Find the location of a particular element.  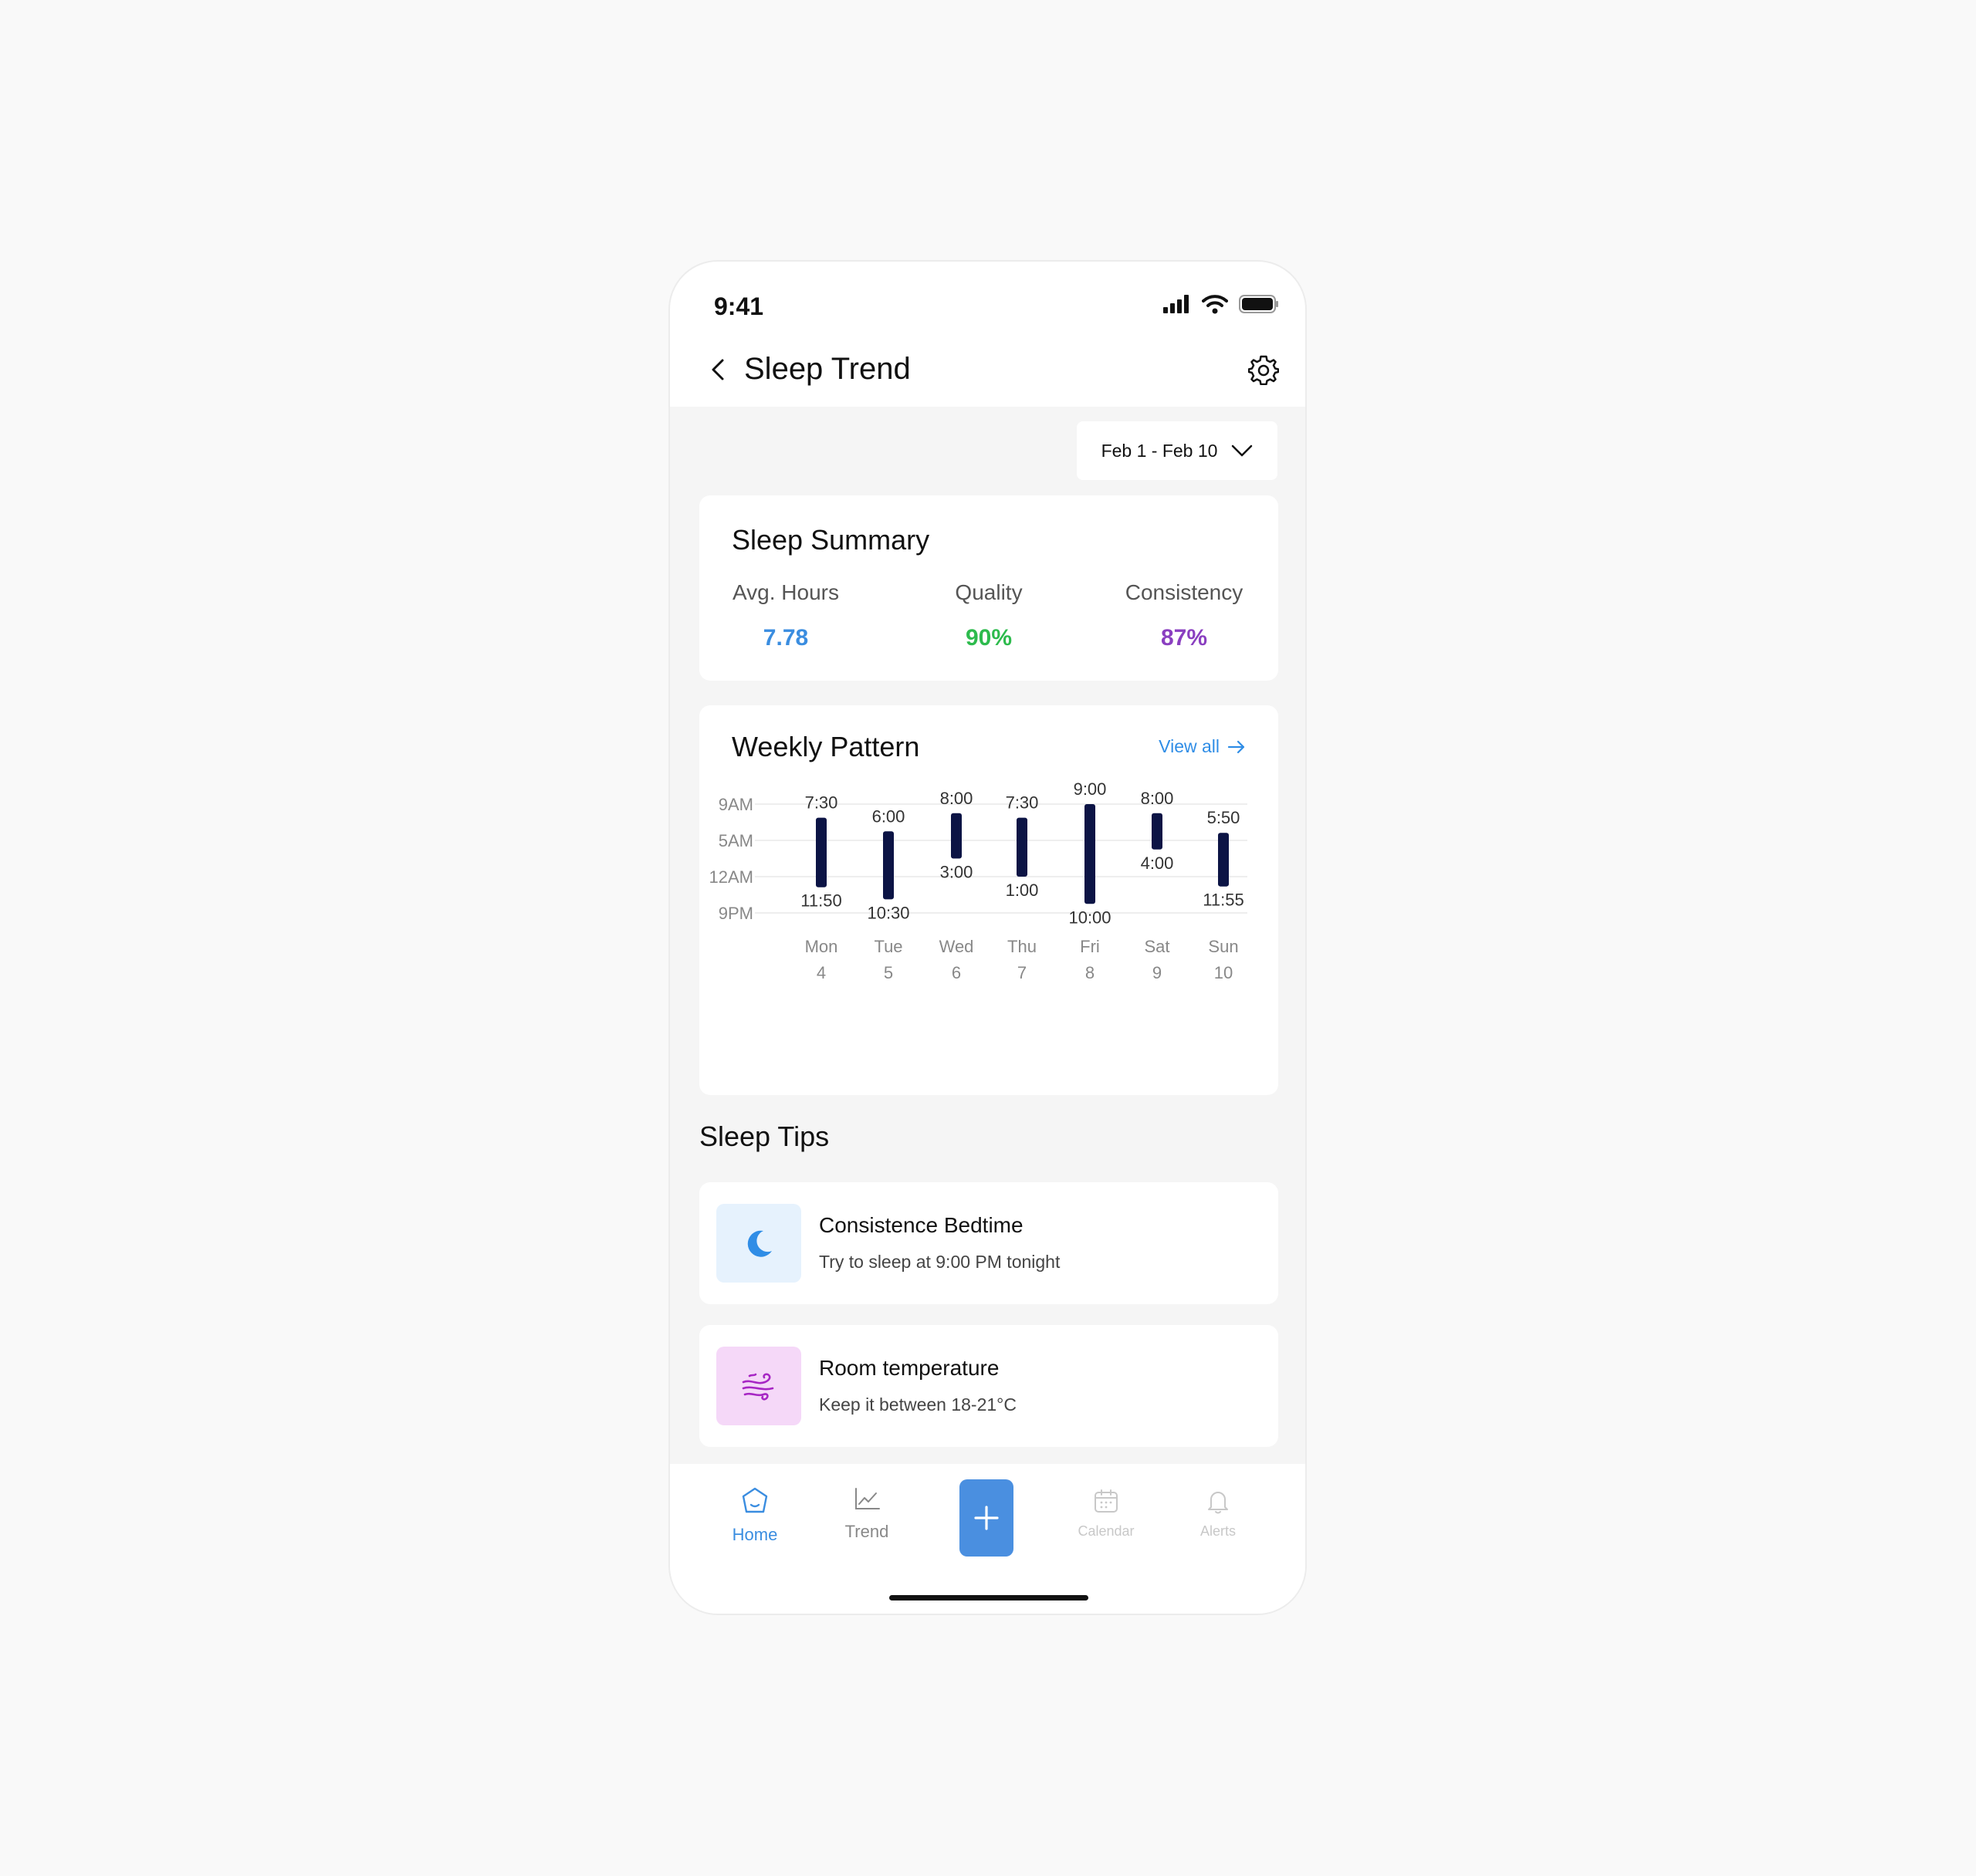

x-day-label: Fri is located at coordinates (1090, 947).